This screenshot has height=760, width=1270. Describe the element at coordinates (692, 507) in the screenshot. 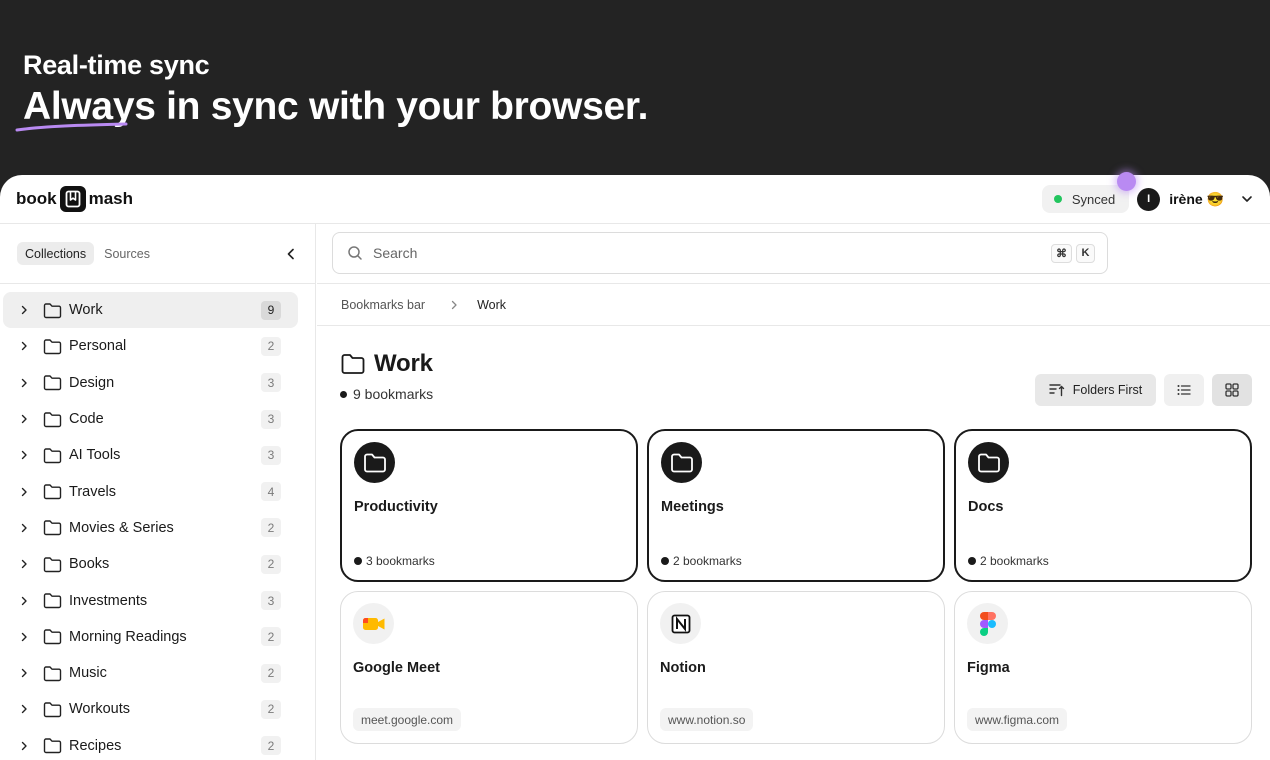

I see `card-title: Meetings` at that location.